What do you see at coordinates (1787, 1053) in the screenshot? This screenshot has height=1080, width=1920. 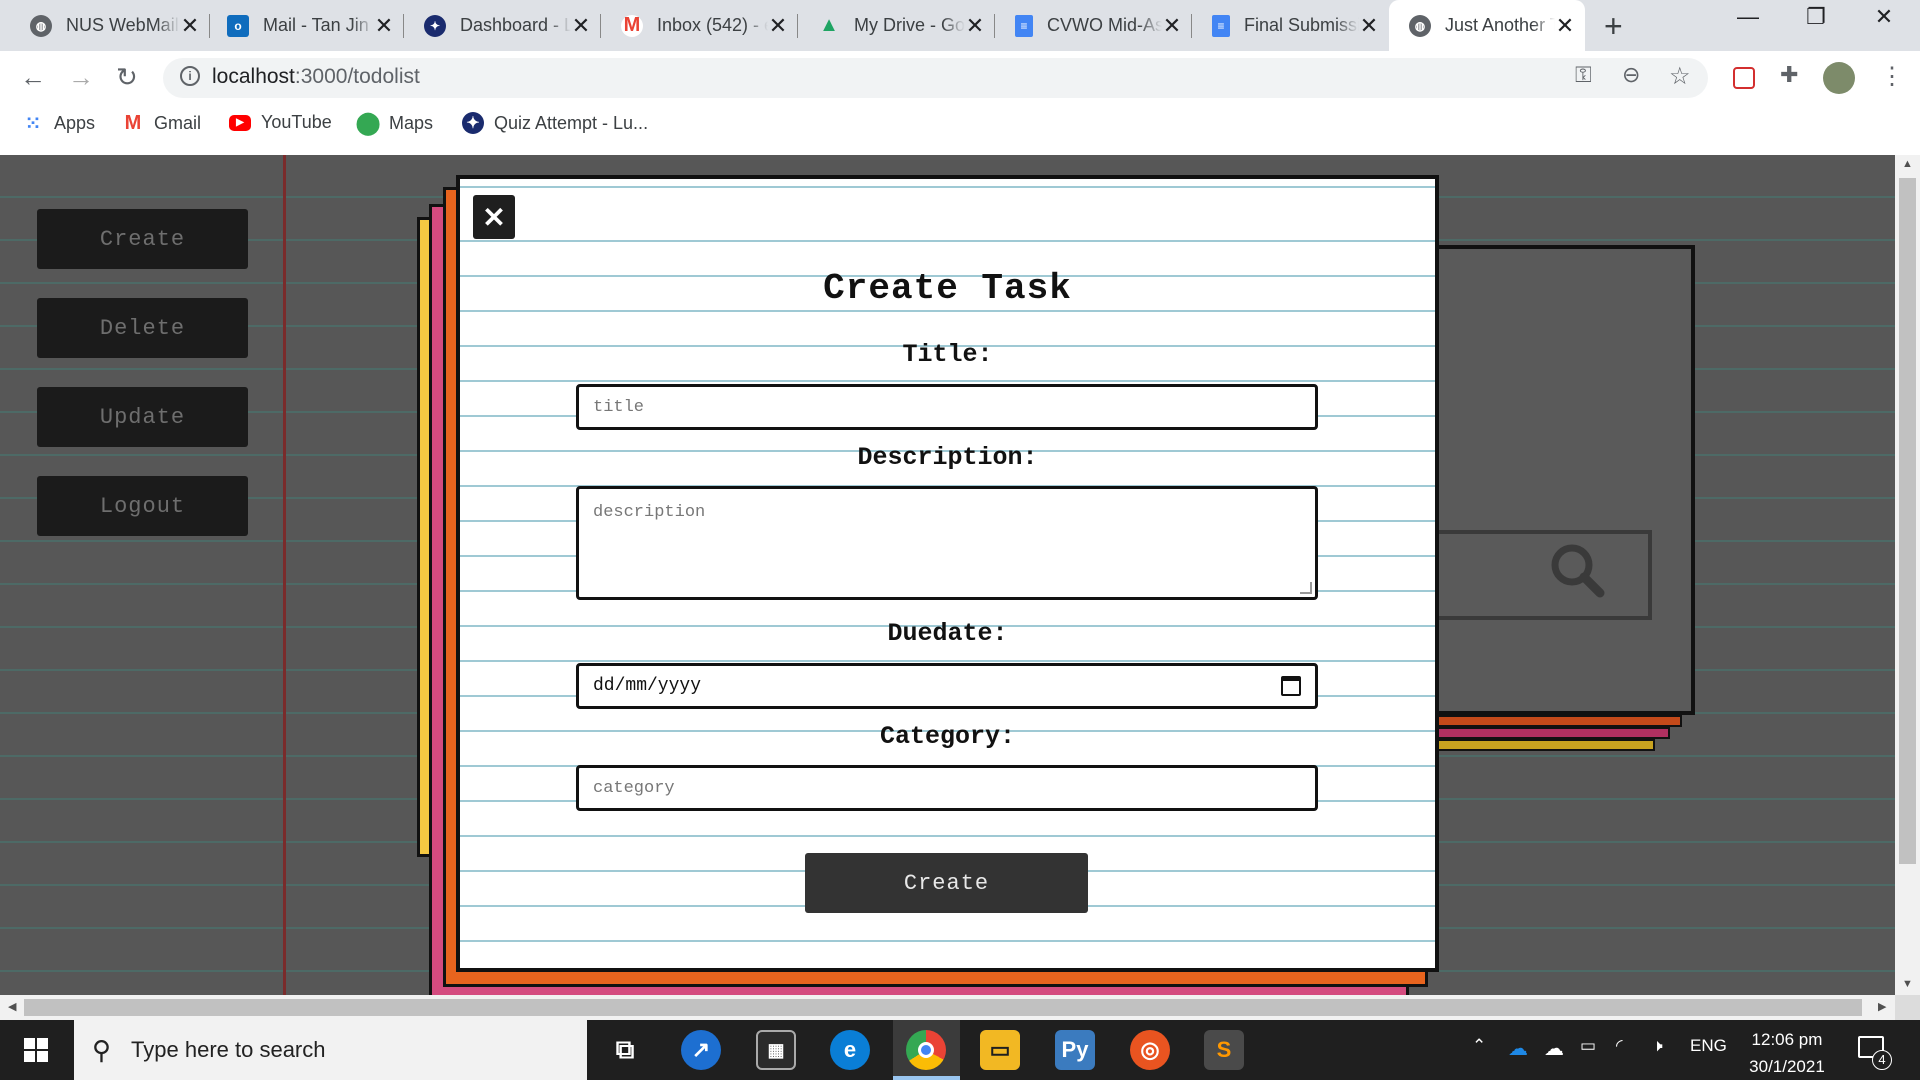 I see `system-clock: 12:06 pm 30/1/2021` at bounding box center [1787, 1053].